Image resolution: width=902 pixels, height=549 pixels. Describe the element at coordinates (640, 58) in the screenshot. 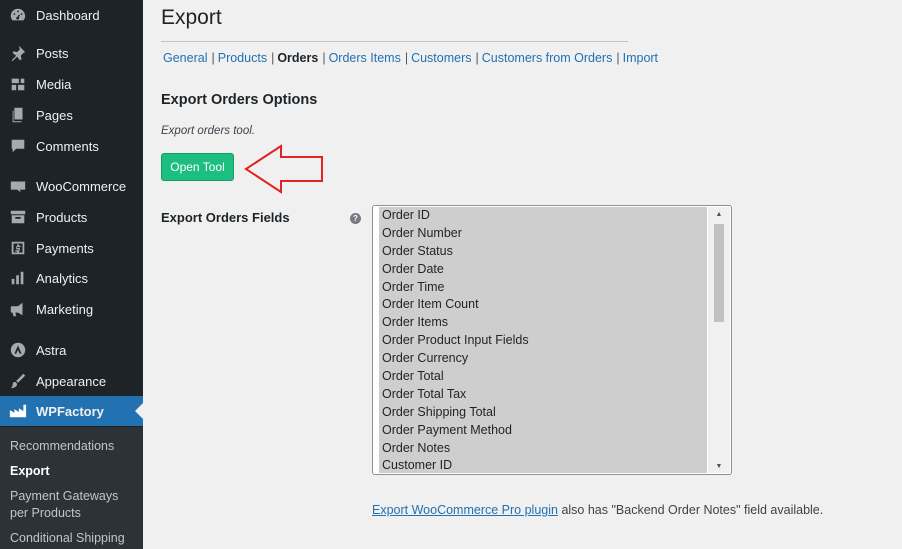

I see `subnav-import: Import` at that location.